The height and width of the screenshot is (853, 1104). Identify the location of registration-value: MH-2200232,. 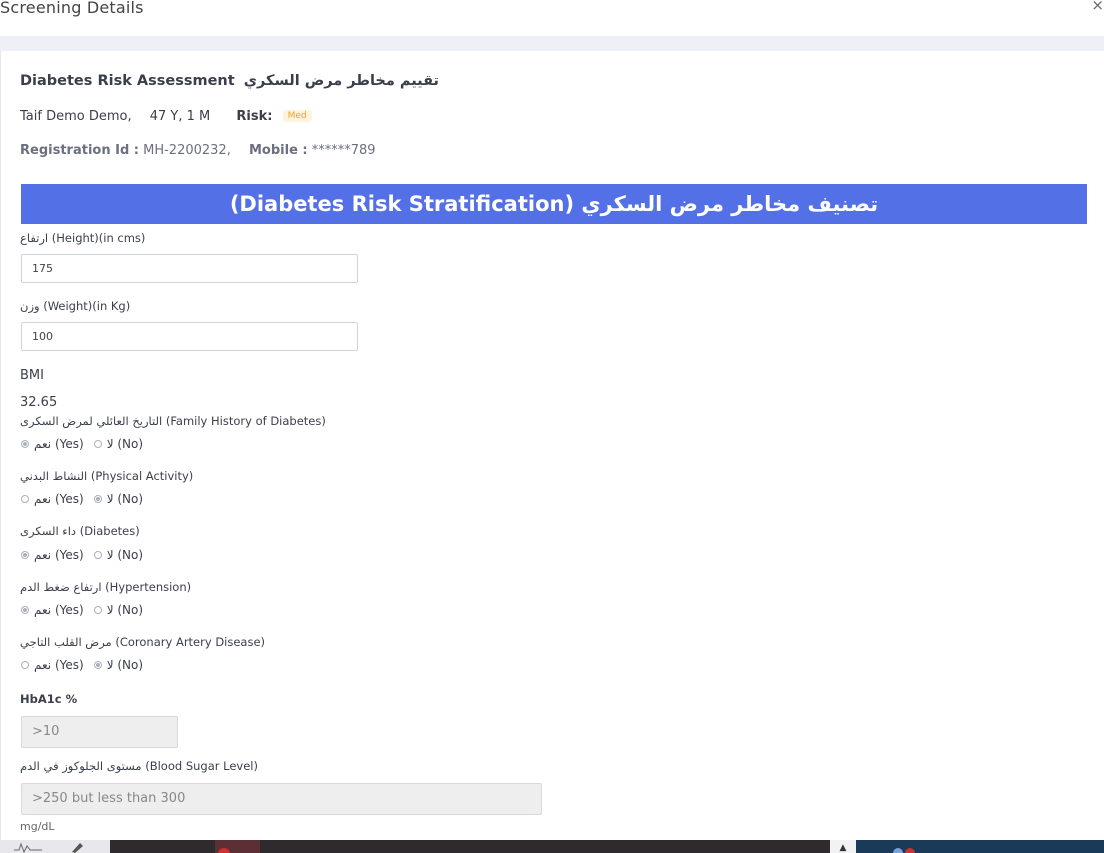
(187, 150).